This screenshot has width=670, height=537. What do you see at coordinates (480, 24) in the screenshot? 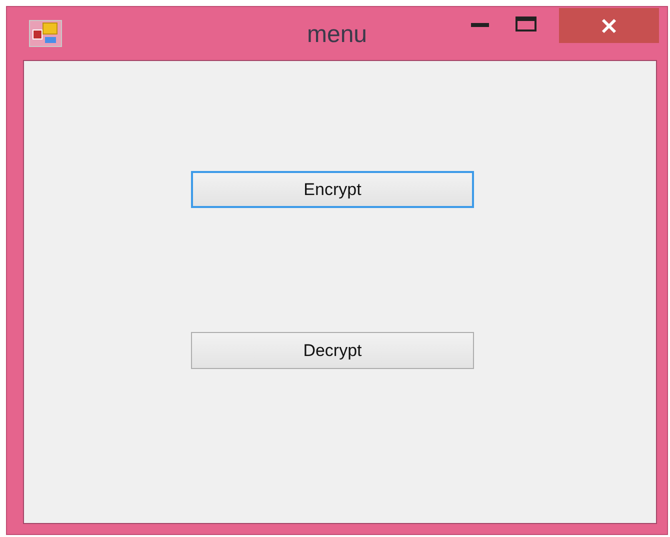
I see `minimize-icon` at bounding box center [480, 24].